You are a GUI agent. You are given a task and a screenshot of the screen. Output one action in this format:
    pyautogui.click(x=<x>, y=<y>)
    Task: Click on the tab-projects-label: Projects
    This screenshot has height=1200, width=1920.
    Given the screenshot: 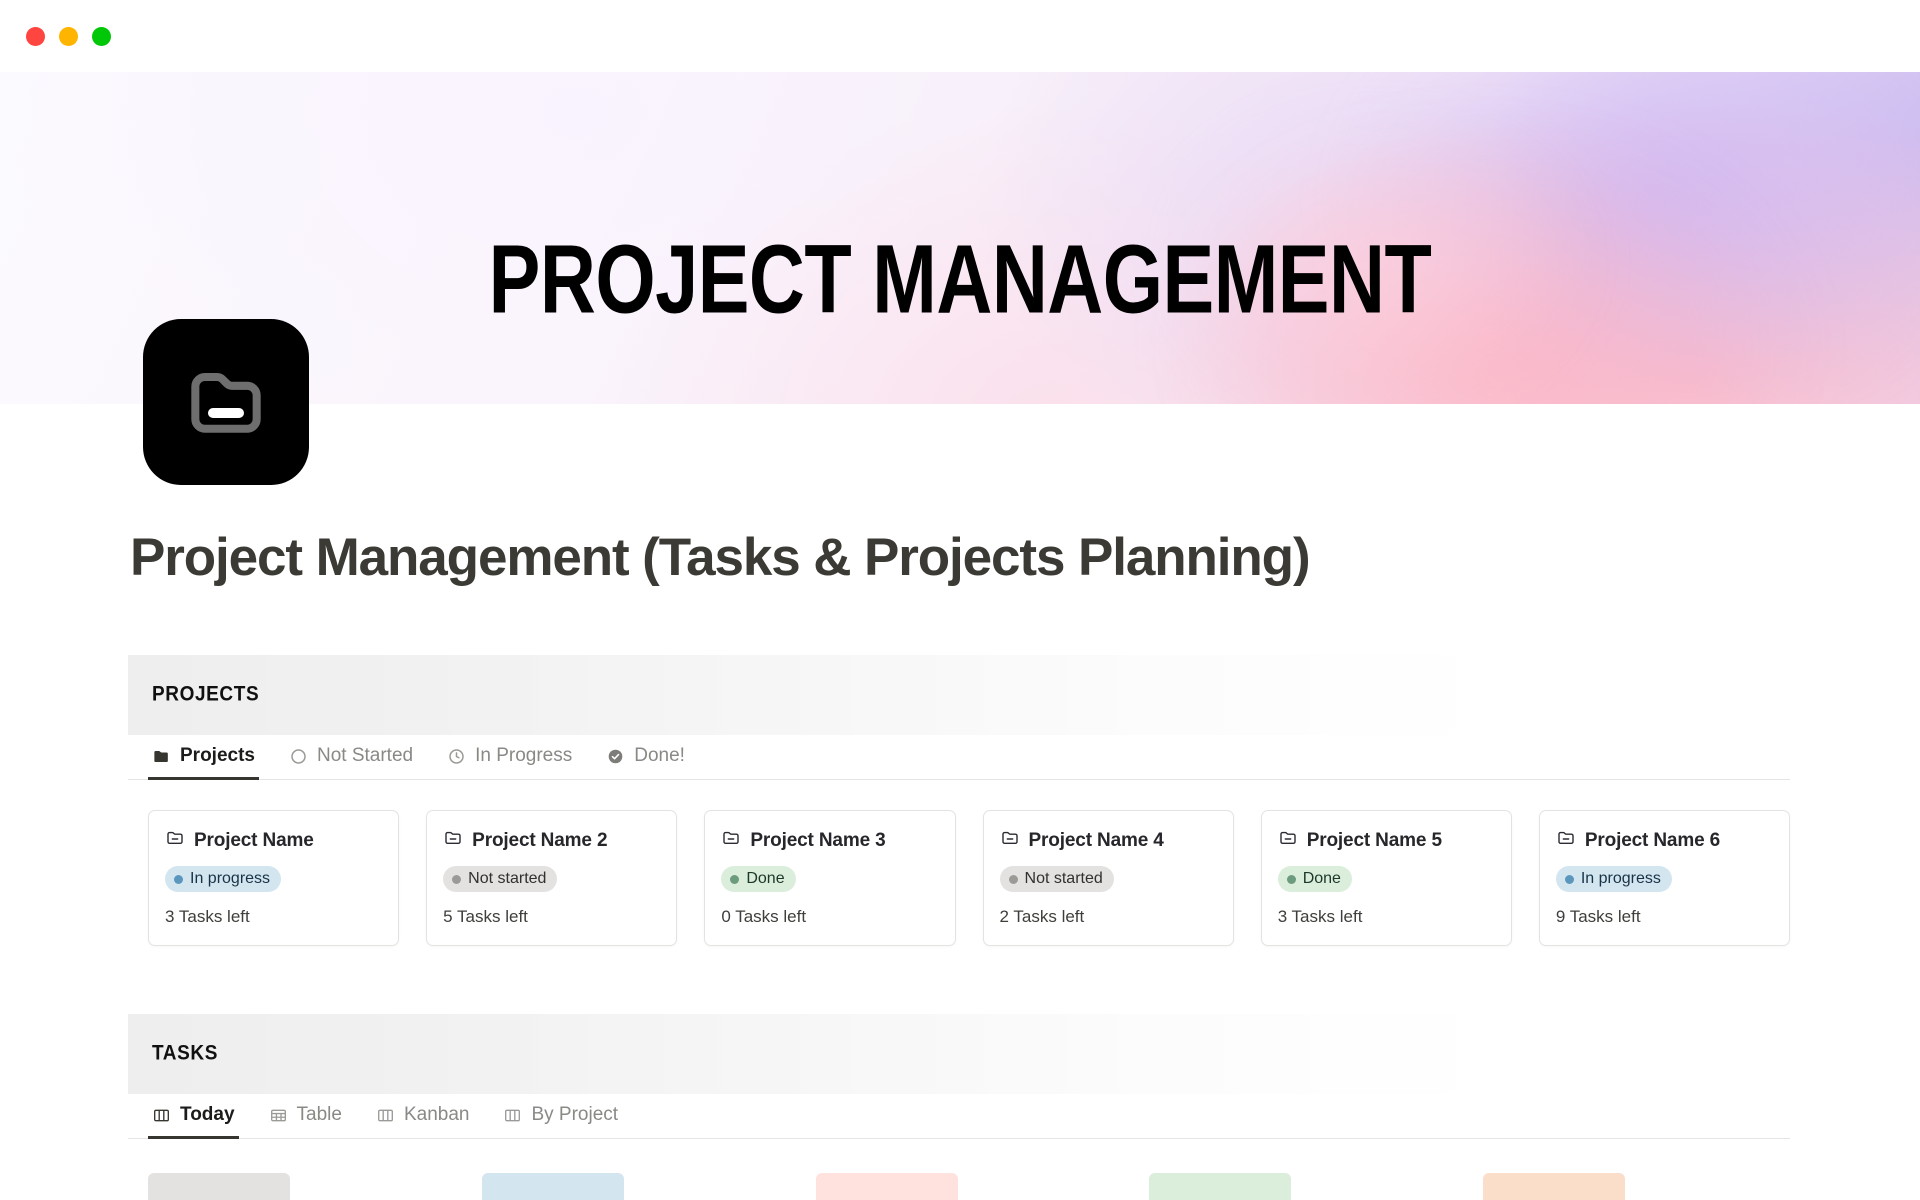 What is the action you would take?
    pyautogui.click(x=217, y=756)
    